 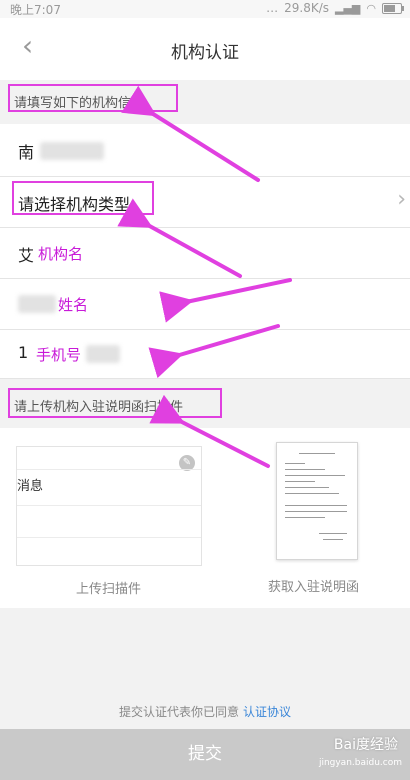 What do you see at coordinates (393, 8) in the screenshot?
I see `battery-icon` at bounding box center [393, 8].